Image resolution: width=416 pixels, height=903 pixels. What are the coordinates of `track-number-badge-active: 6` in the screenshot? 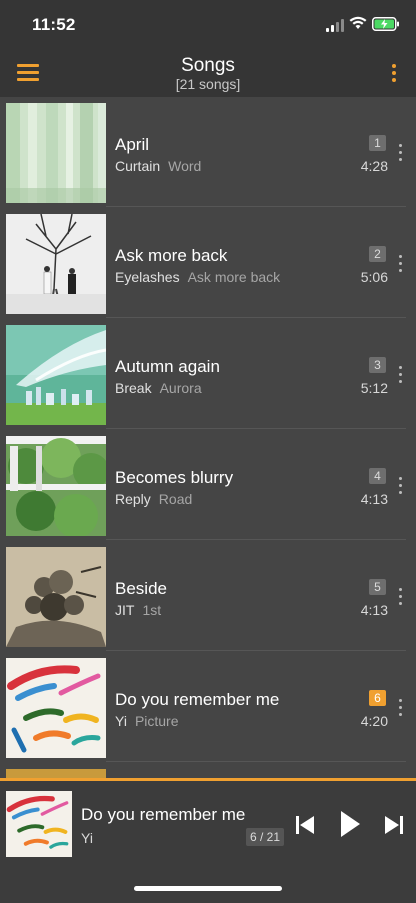 It's located at (377, 698).